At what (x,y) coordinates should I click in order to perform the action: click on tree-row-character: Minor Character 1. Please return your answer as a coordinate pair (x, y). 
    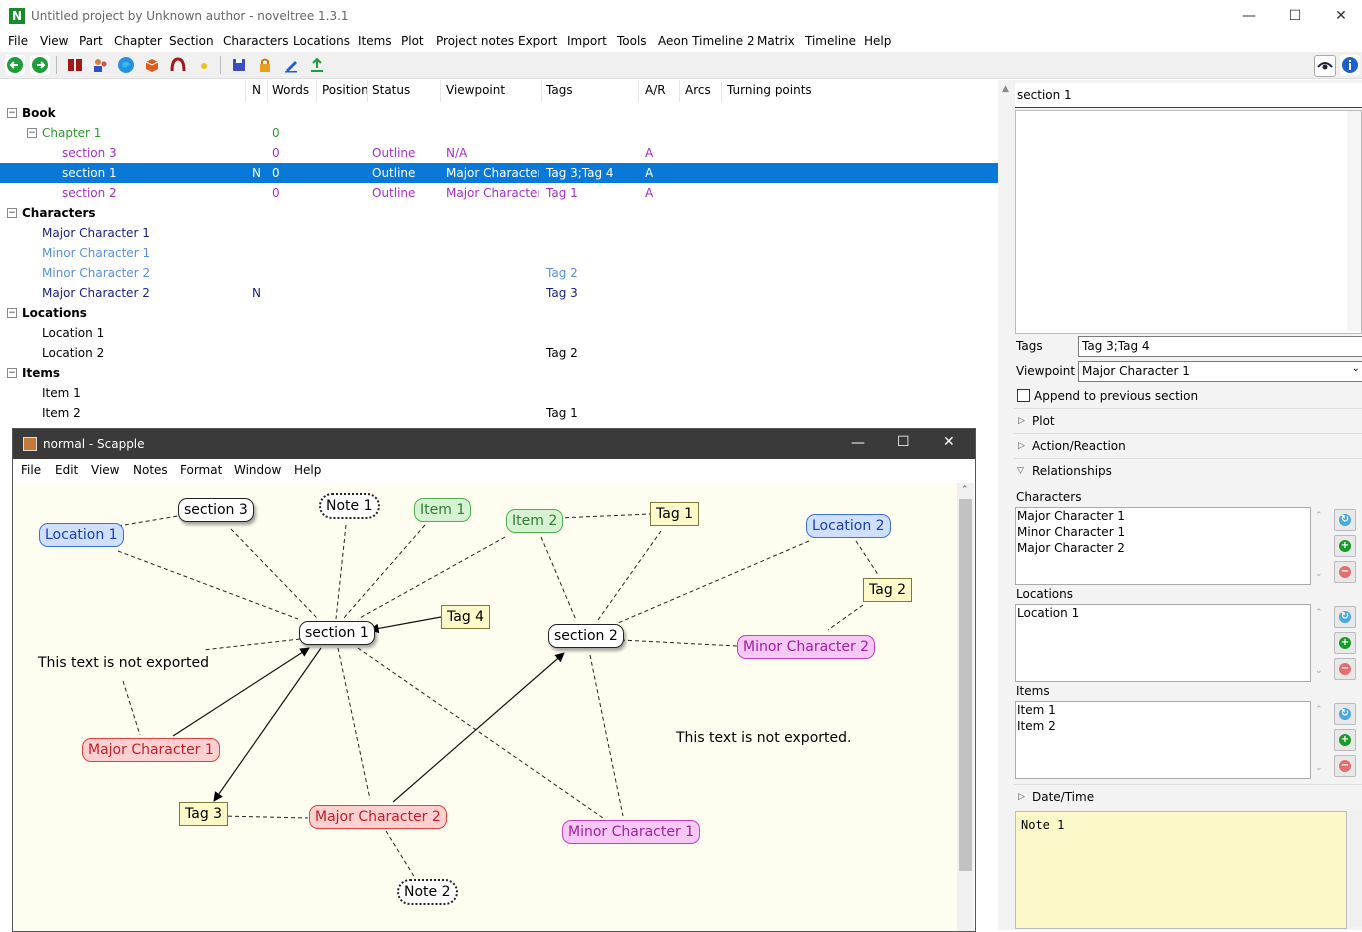
    Looking at the image, I should click on (499, 253).